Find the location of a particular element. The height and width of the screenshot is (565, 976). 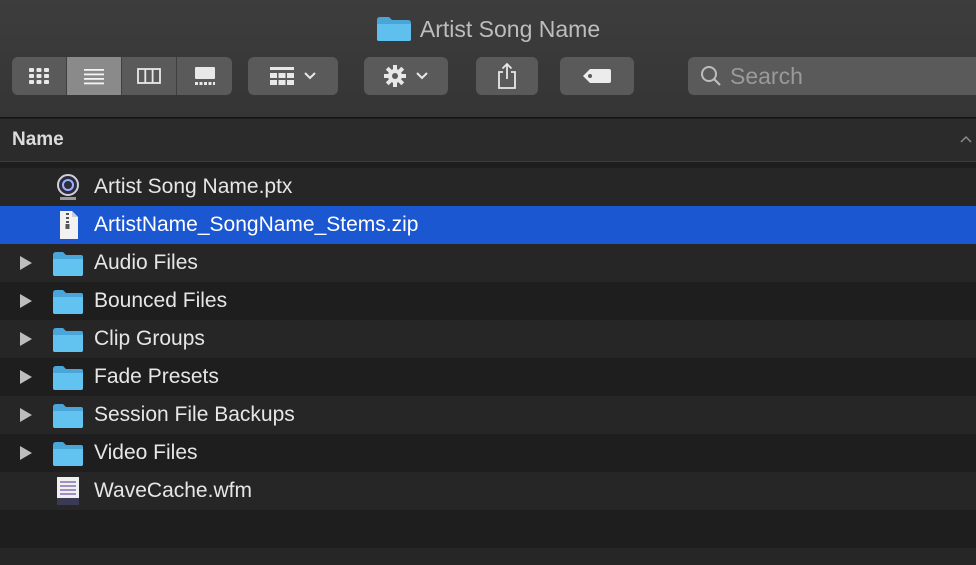

action-button is located at coordinates (406, 76).